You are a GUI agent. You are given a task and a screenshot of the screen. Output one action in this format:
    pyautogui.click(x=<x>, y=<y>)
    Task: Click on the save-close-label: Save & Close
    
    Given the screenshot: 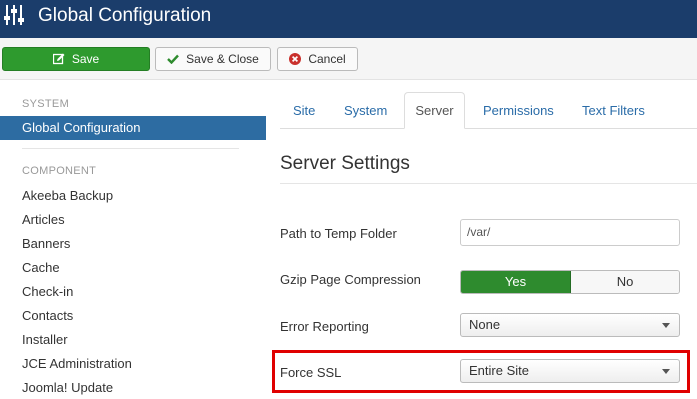 What is the action you would take?
    pyautogui.click(x=222, y=59)
    